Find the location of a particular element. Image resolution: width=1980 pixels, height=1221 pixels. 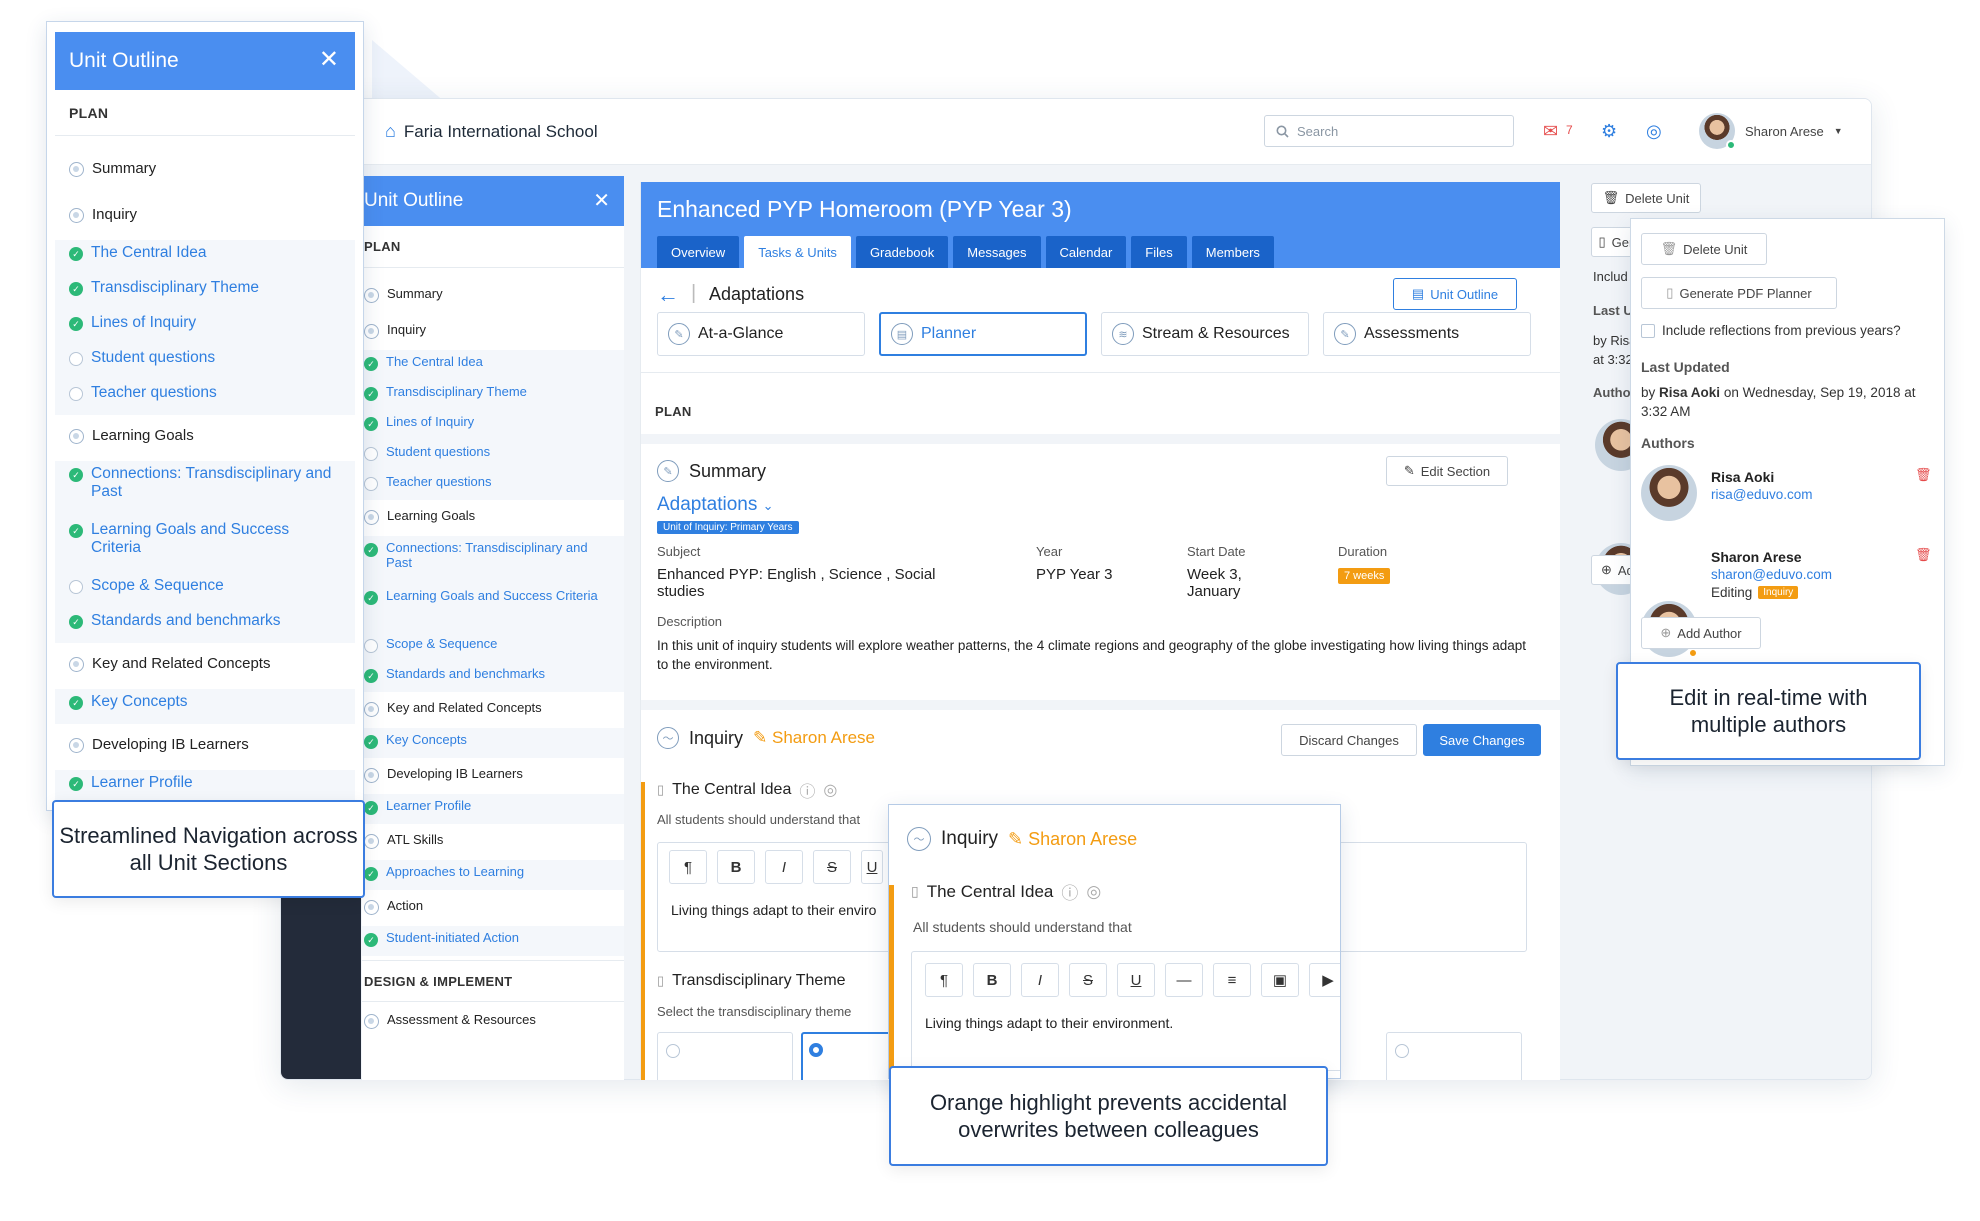

school-brand: ⌂ Faria International School is located at coordinates (491, 131).